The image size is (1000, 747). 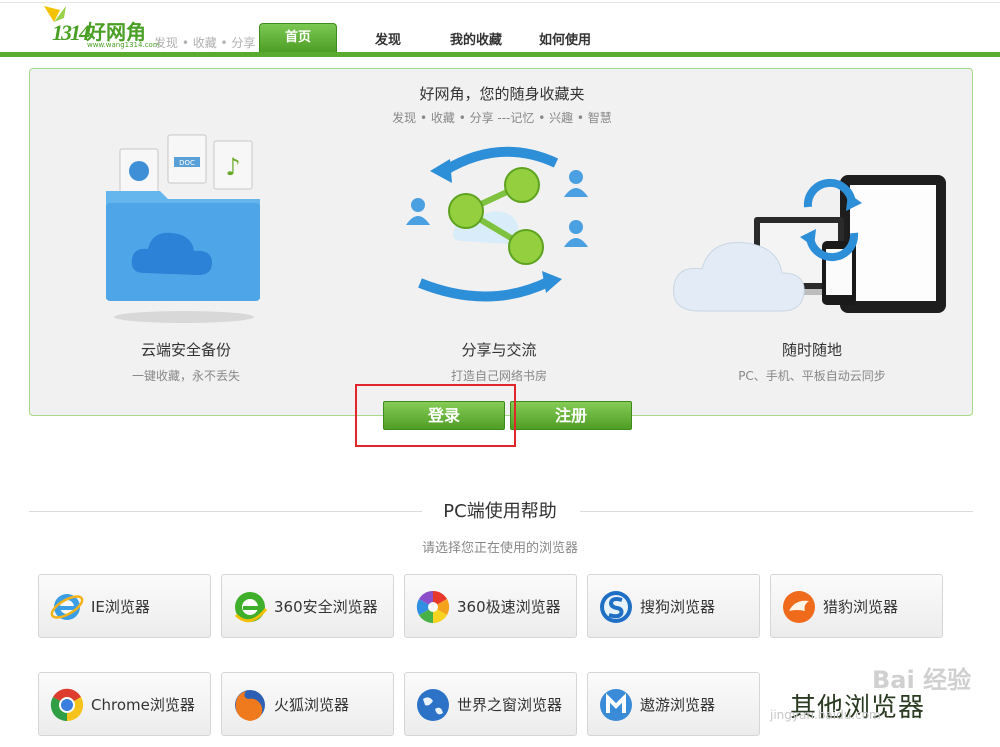 What do you see at coordinates (502, 118) in the screenshot?
I see `hero-subtitle: 发现 • 收藏 • 分享 ---记忆 • 兴趣 • 智慧` at bounding box center [502, 118].